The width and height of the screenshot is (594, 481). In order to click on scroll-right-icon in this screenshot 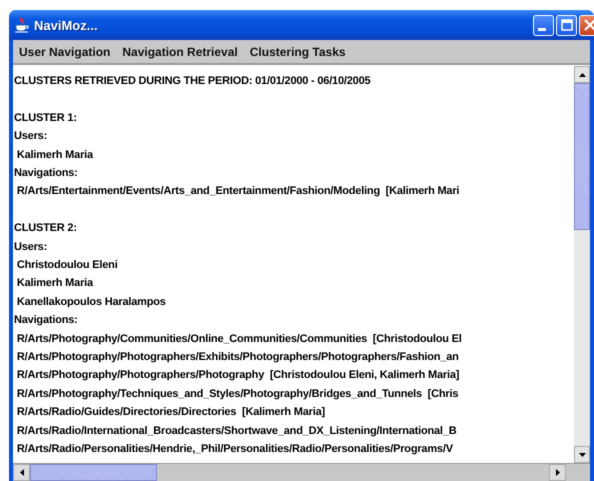, I will do `click(557, 472)`.